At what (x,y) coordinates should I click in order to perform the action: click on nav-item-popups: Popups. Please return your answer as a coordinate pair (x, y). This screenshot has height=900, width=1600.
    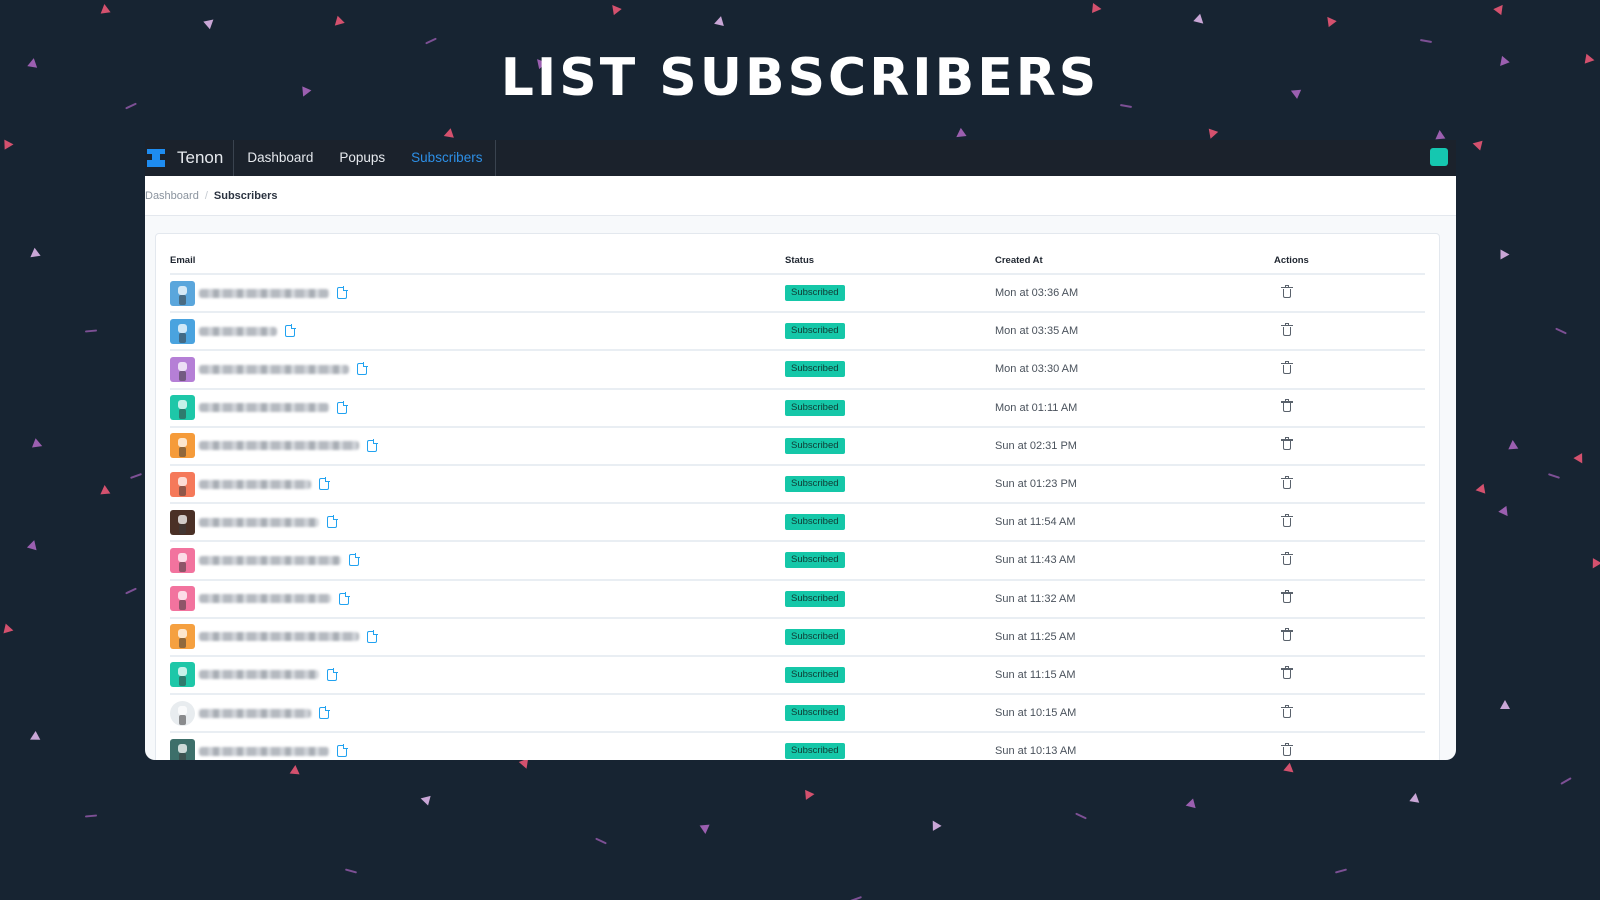
    Looking at the image, I should click on (362, 158).